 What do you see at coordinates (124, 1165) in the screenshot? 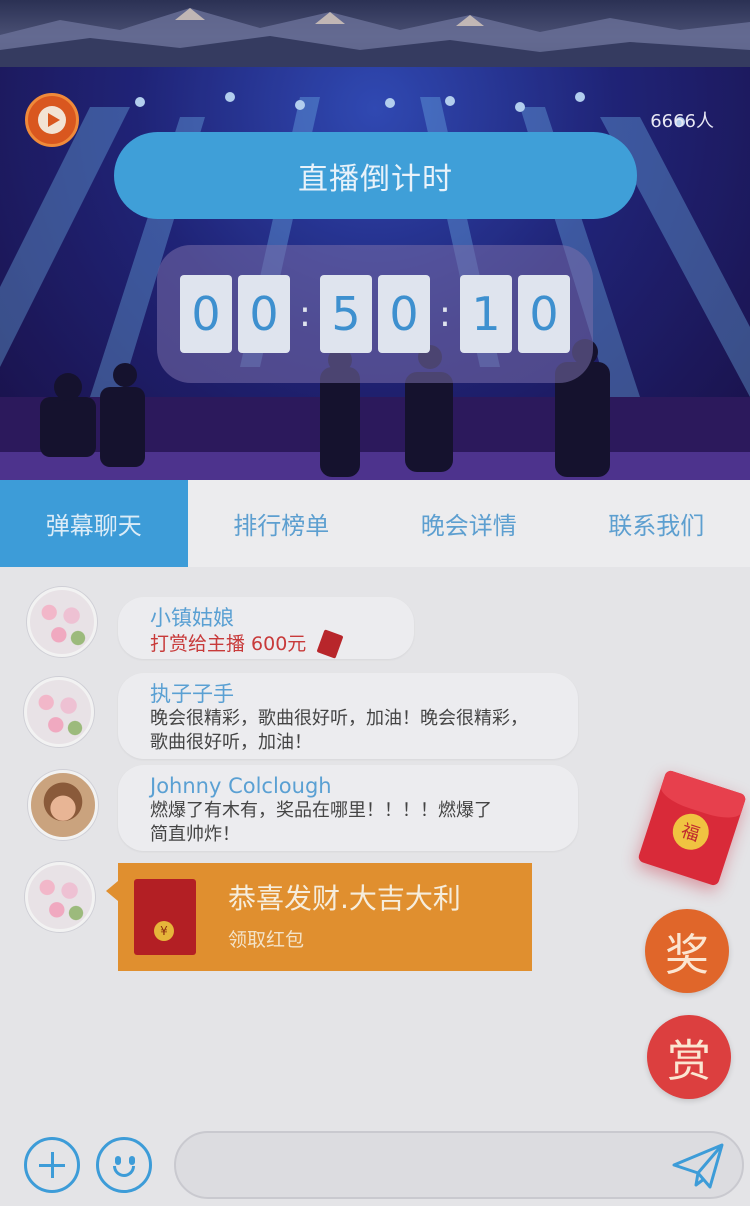
I see `emoji-icon` at bounding box center [124, 1165].